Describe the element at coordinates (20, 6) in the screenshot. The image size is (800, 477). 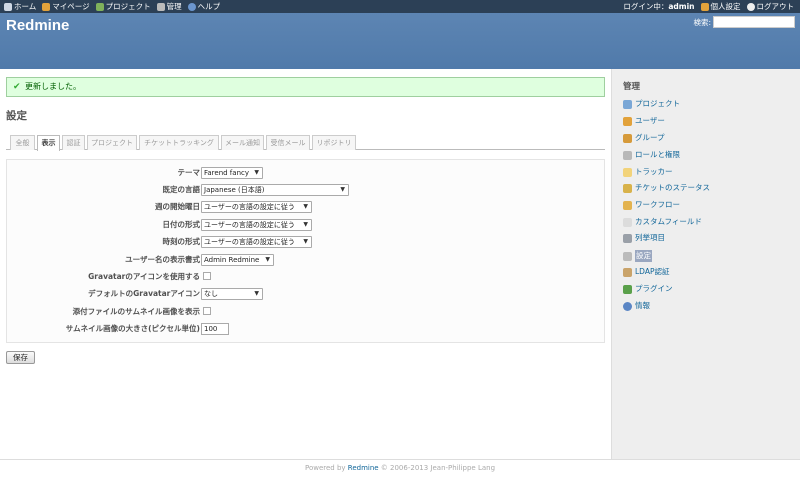
I see `menu-home: ホーム` at that location.